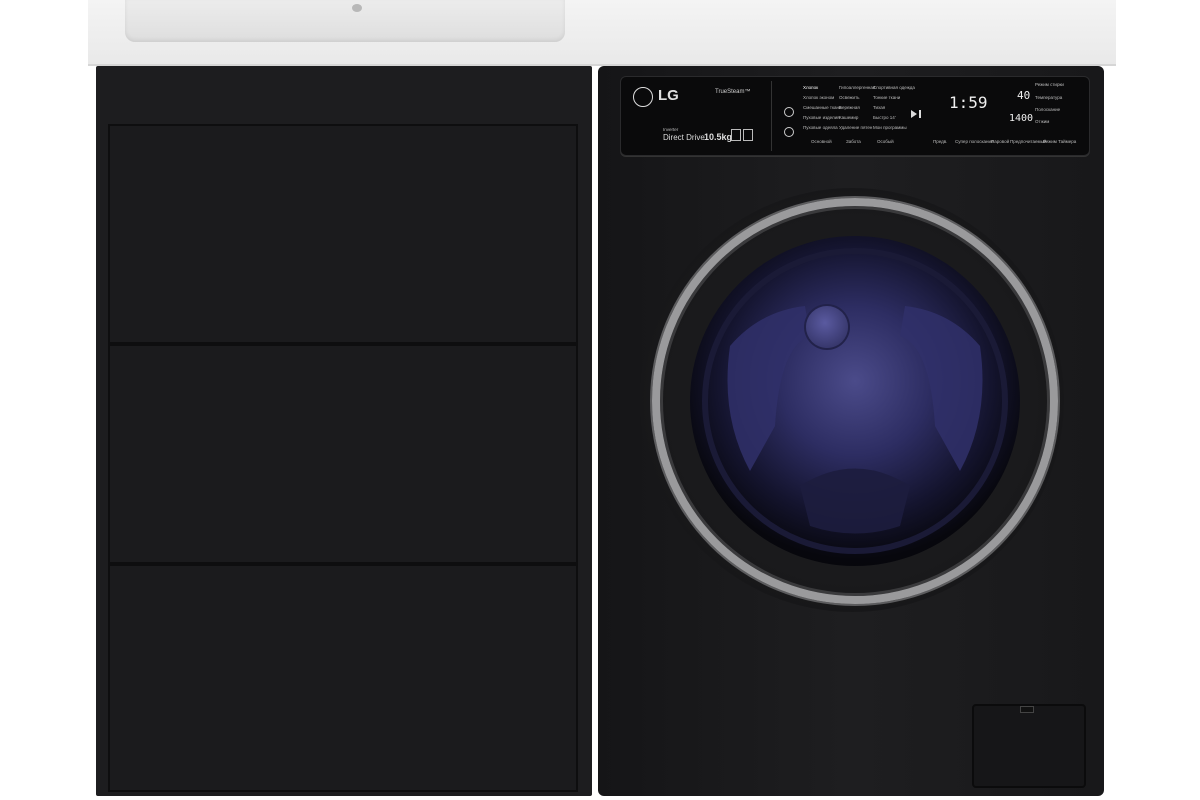  I want to click on program-item: Мои программы, so click(890, 127).